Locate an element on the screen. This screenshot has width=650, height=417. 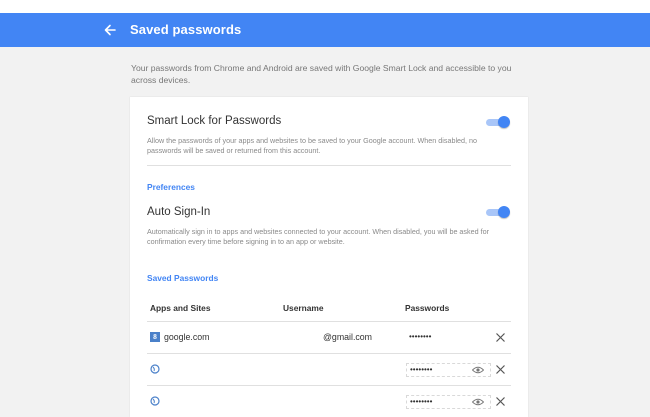
app-header: Saved passwords is located at coordinates (325, 30).